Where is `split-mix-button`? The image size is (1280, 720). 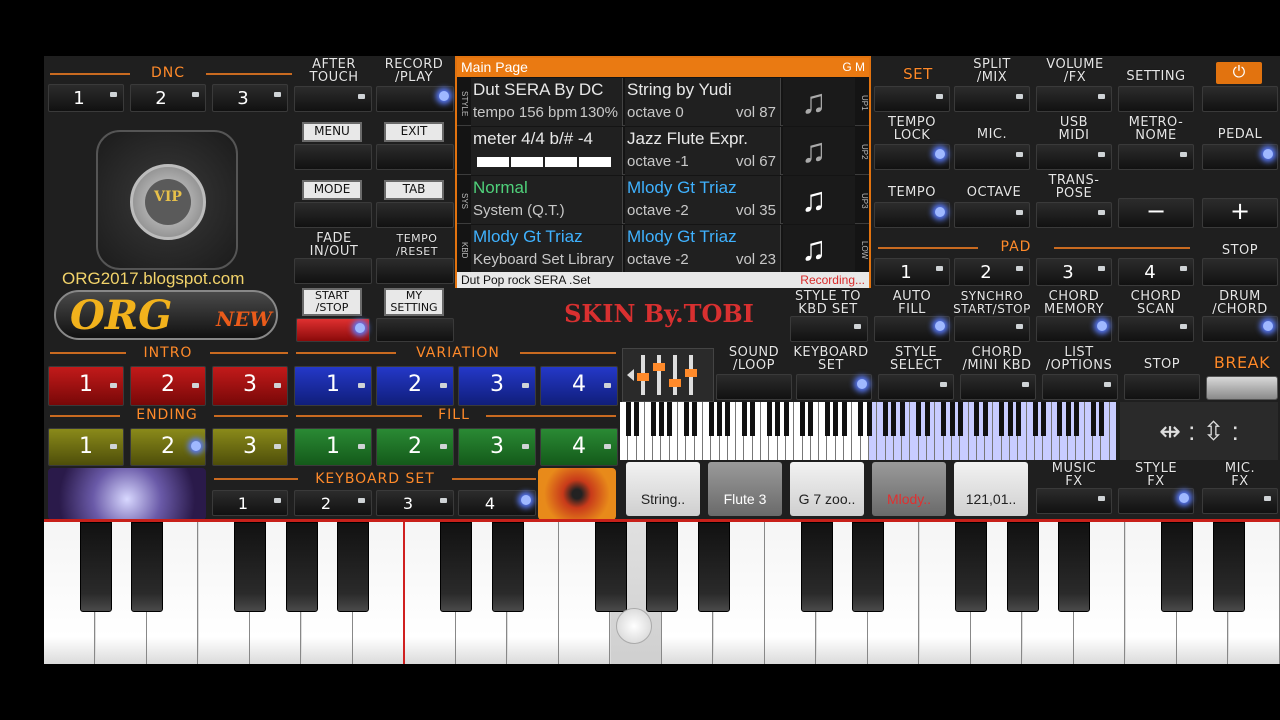
split-mix-button is located at coordinates (992, 99).